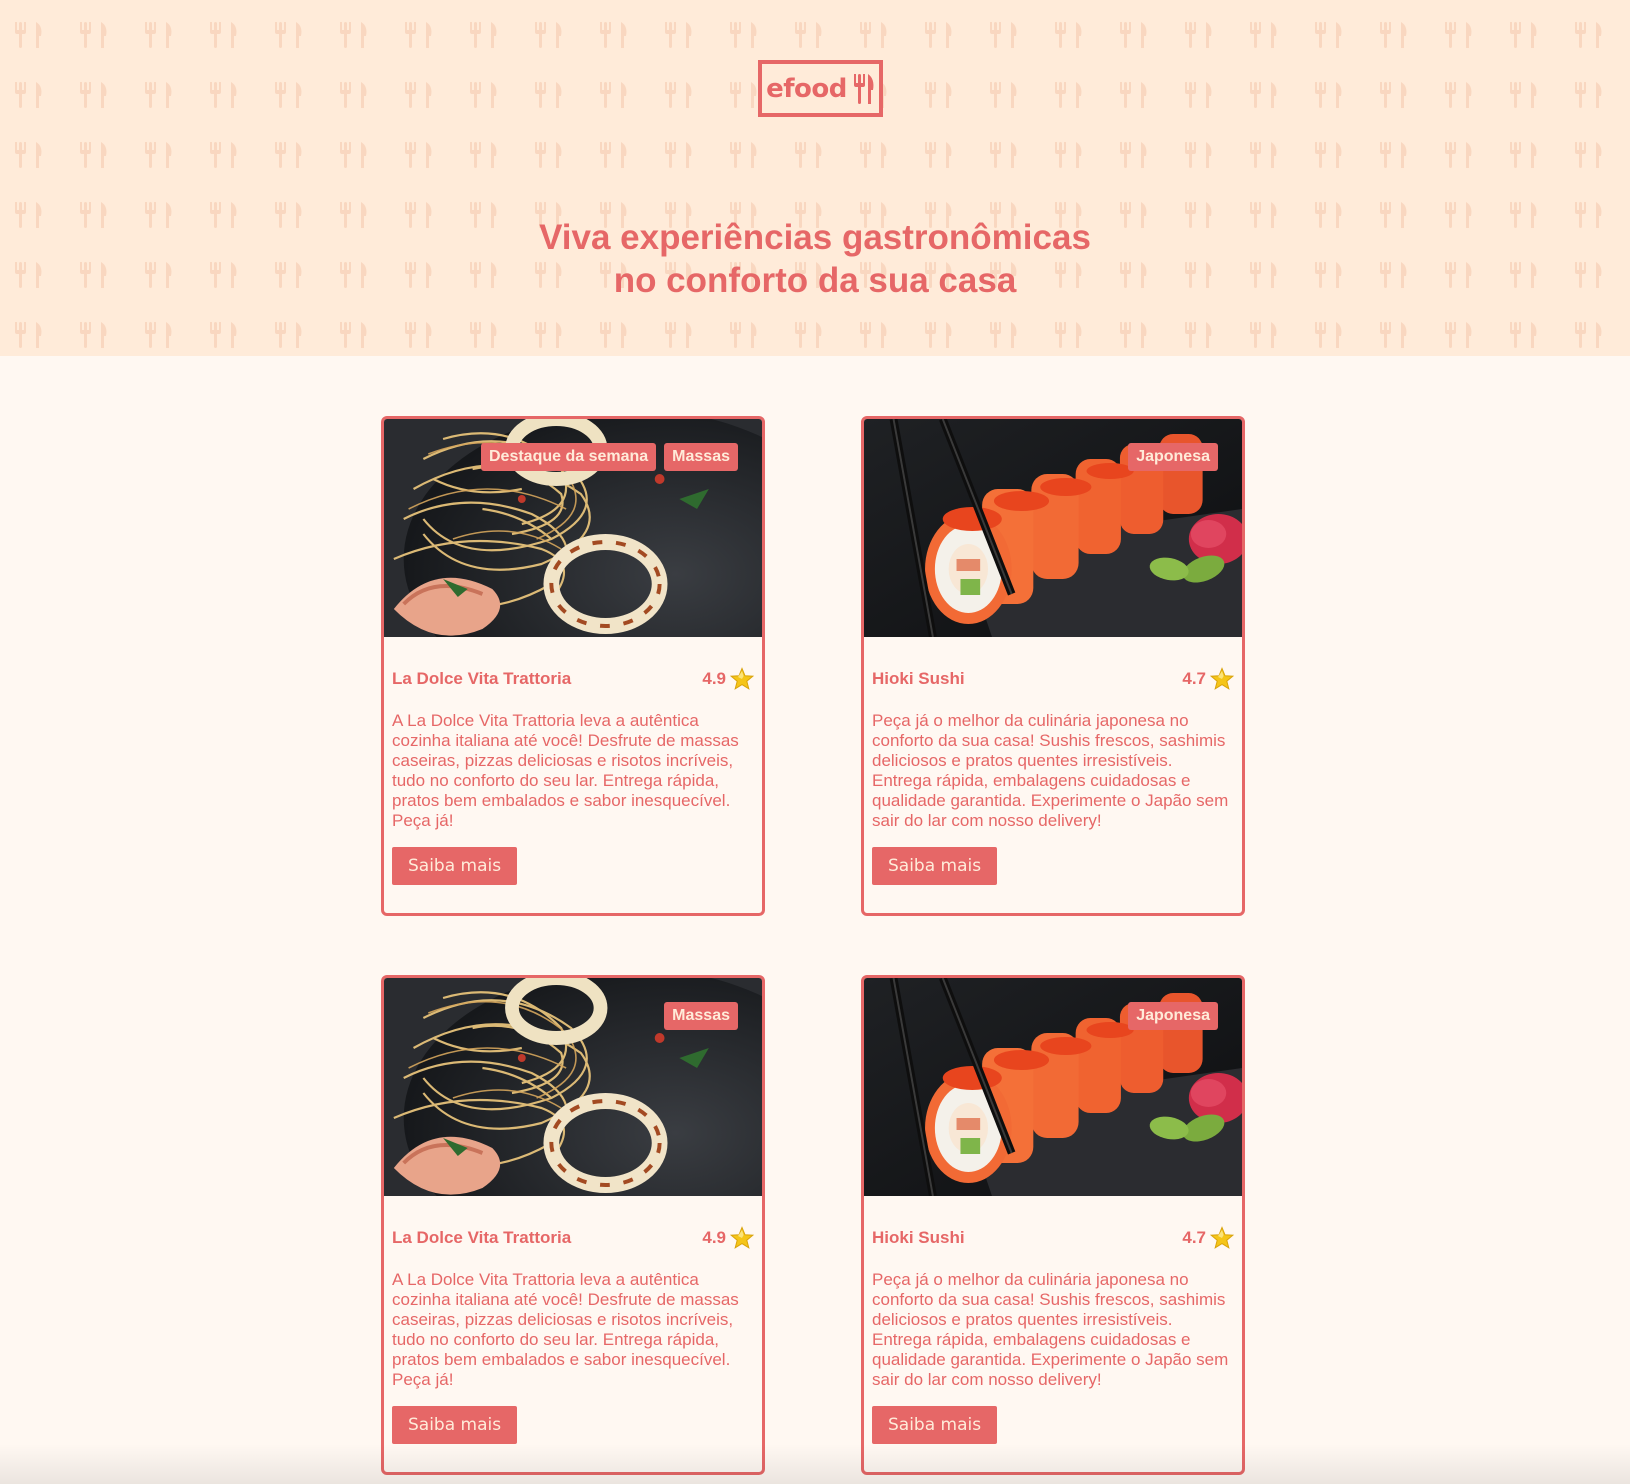 The height and width of the screenshot is (1484, 1630). What do you see at coordinates (815, 280) in the screenshot?
I see `hero-title-line-2: no conforto da sua casa` at bounding box center [815, 280].